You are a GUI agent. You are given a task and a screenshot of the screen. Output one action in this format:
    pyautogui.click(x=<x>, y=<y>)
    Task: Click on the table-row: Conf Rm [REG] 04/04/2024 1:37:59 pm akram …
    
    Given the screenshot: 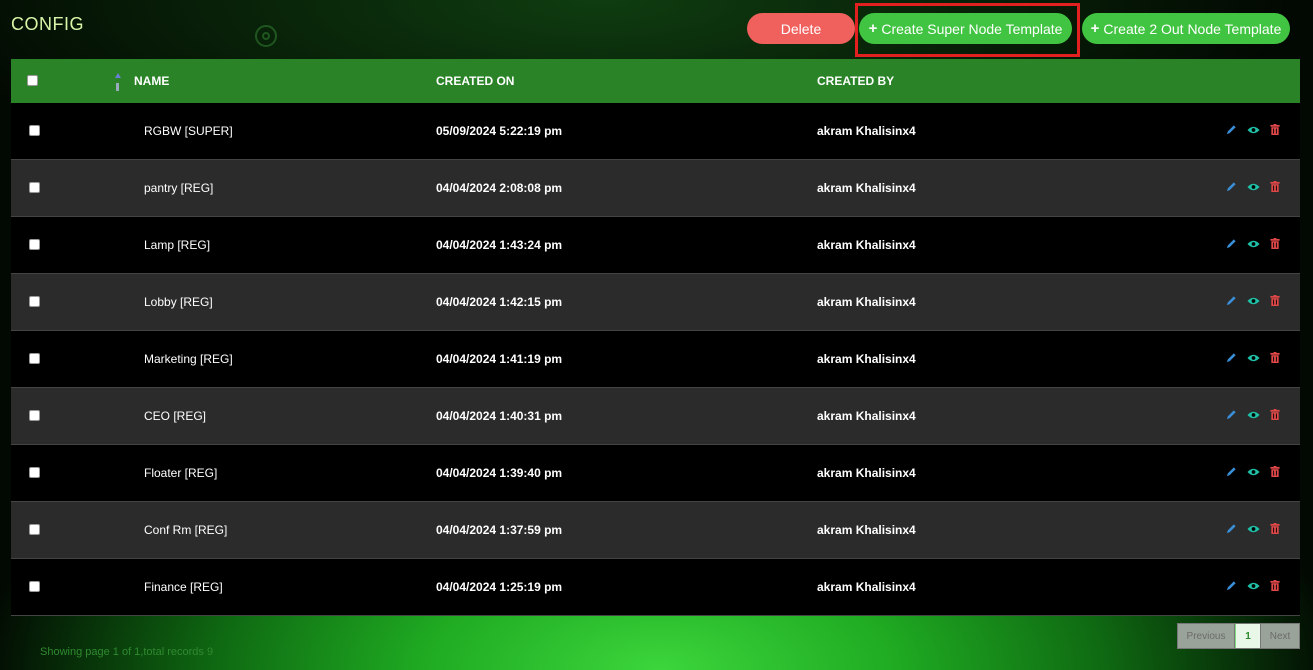 What is the action you would take?
    pyautogui.click(x=655, y=530)
    